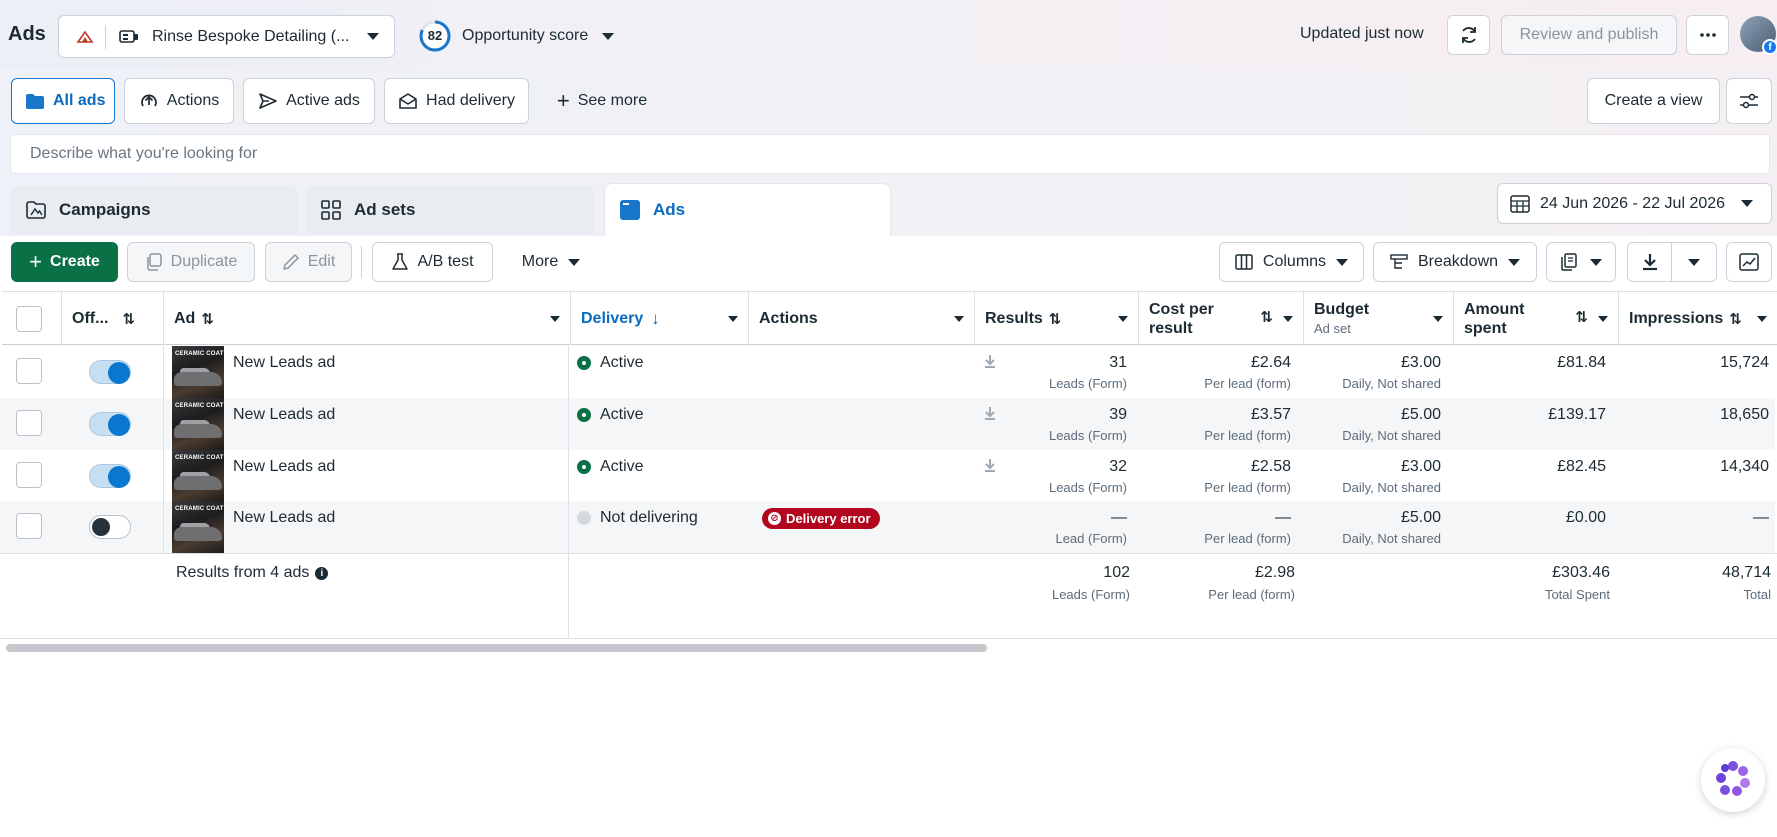 The image size is (1777, 837). Describe the element at coordinates (496, 648) in the screenshot. I see `horizontal-scrollbar` at that location.